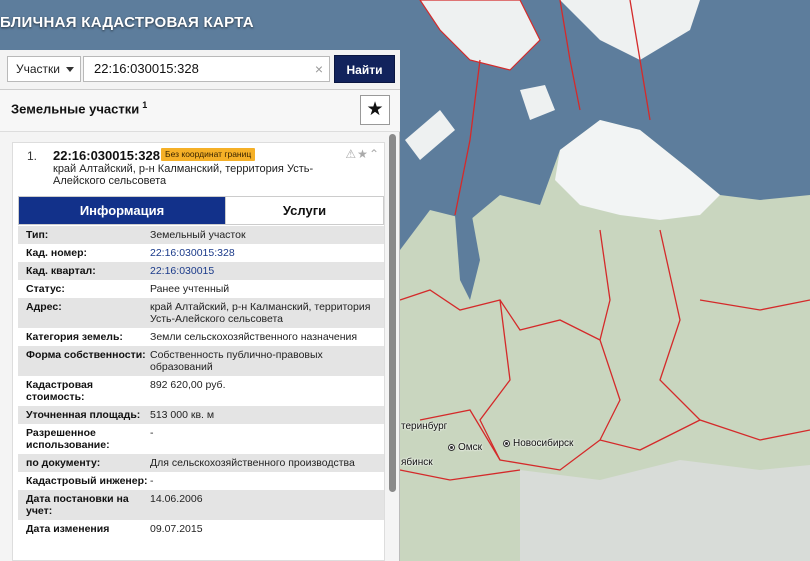 The width and height of the screenshot is (810, 561). What do you see at coordinates (200, 111) in the screenshot?
I see `panel-header: Земельные участки 1 ★` at bounding box center [200, 111].